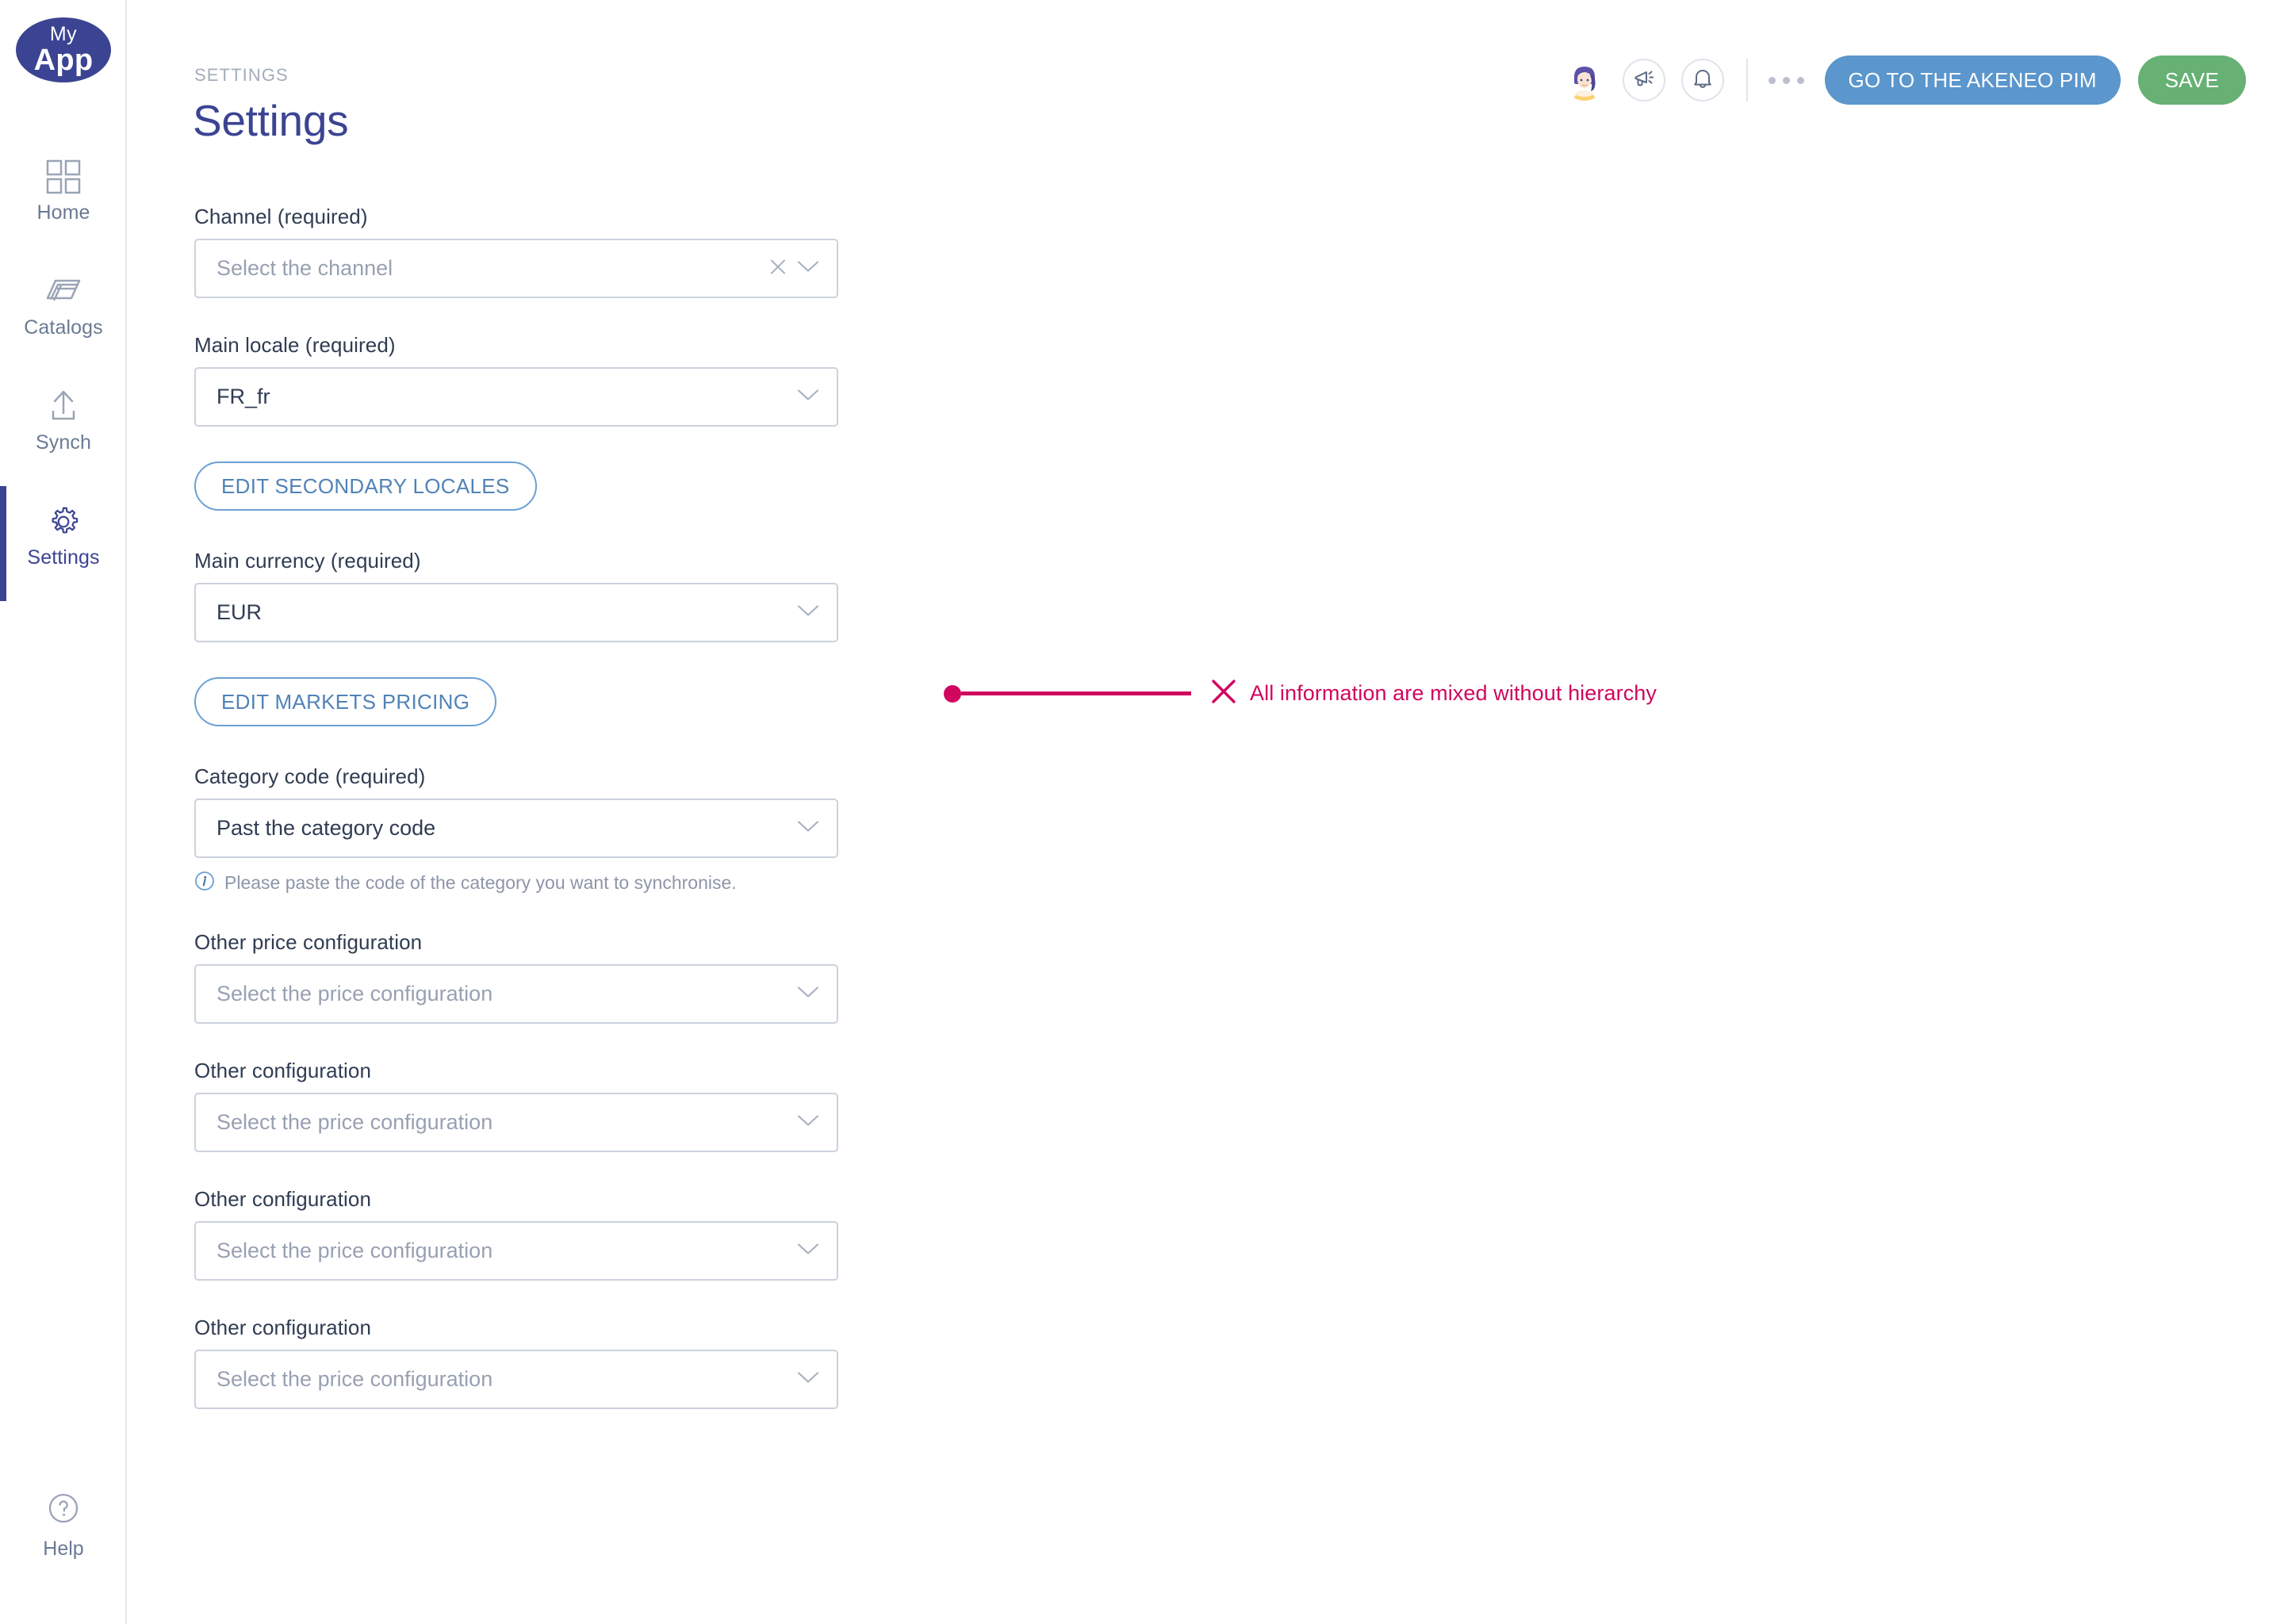 Image resolution: width=2284 pixels, height=1624 pixels. I want to click on sidebar: My App Home Catalogs Synch Settings Help, so click(63, 812).